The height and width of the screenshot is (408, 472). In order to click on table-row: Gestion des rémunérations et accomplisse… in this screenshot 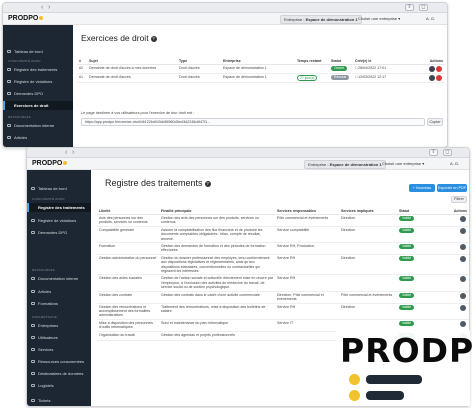, I will do `click(283, 311)`.